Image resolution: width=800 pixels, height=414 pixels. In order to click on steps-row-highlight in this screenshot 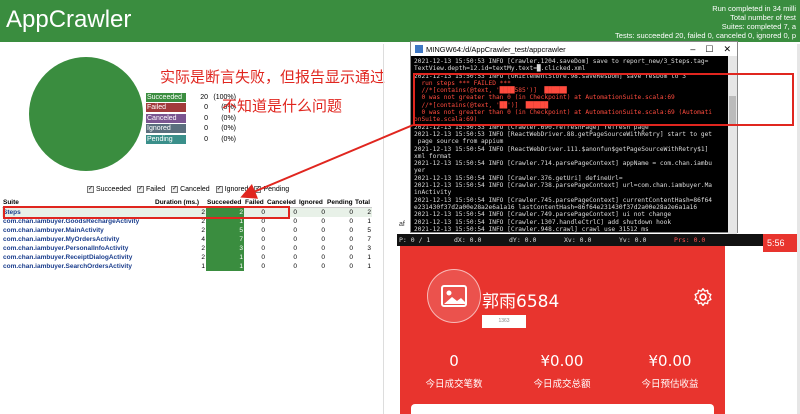, I will do `click(146, 212)`.